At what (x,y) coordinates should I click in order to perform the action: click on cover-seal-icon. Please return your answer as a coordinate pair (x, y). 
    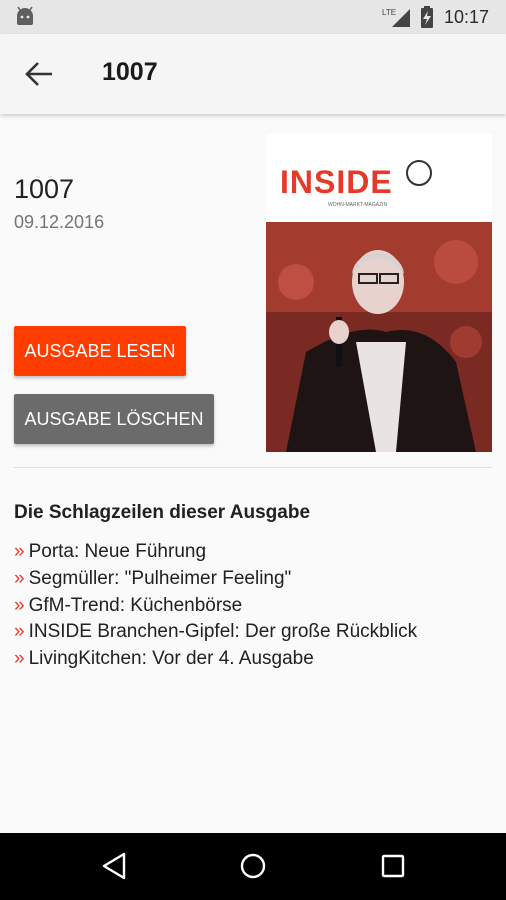
    Looking at the image, I should click on (419, 173).